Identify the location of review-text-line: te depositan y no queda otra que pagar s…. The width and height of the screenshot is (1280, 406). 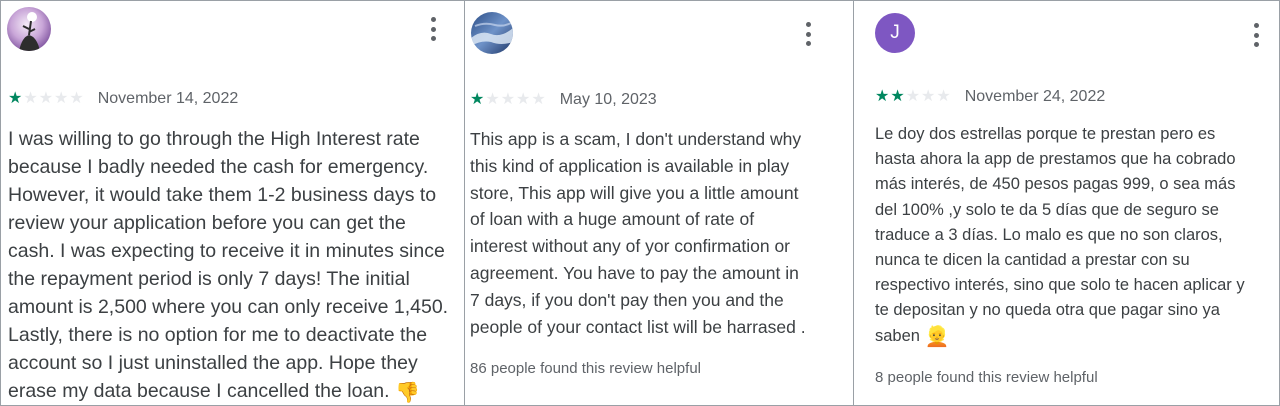
(1047, 310).